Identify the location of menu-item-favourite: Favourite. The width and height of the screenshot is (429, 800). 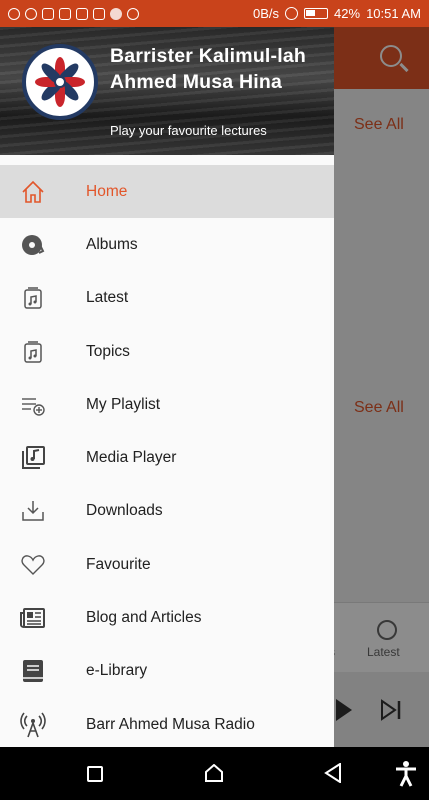
(167, 564).